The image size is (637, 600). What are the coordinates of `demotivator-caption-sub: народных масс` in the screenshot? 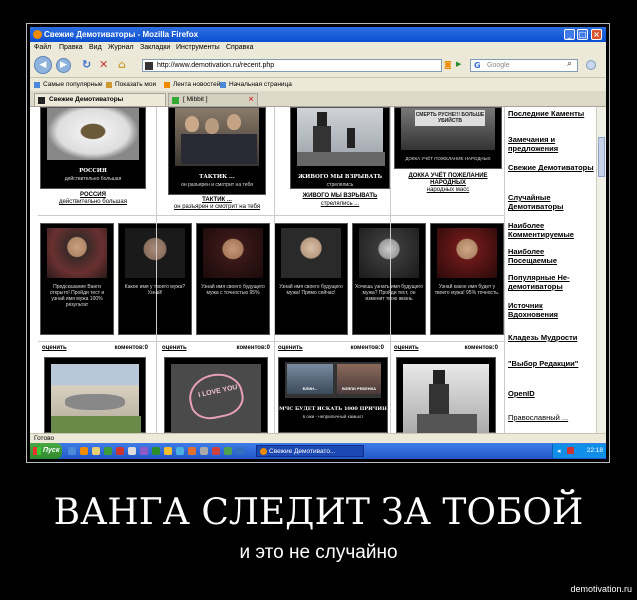 It's located at (448, 190).